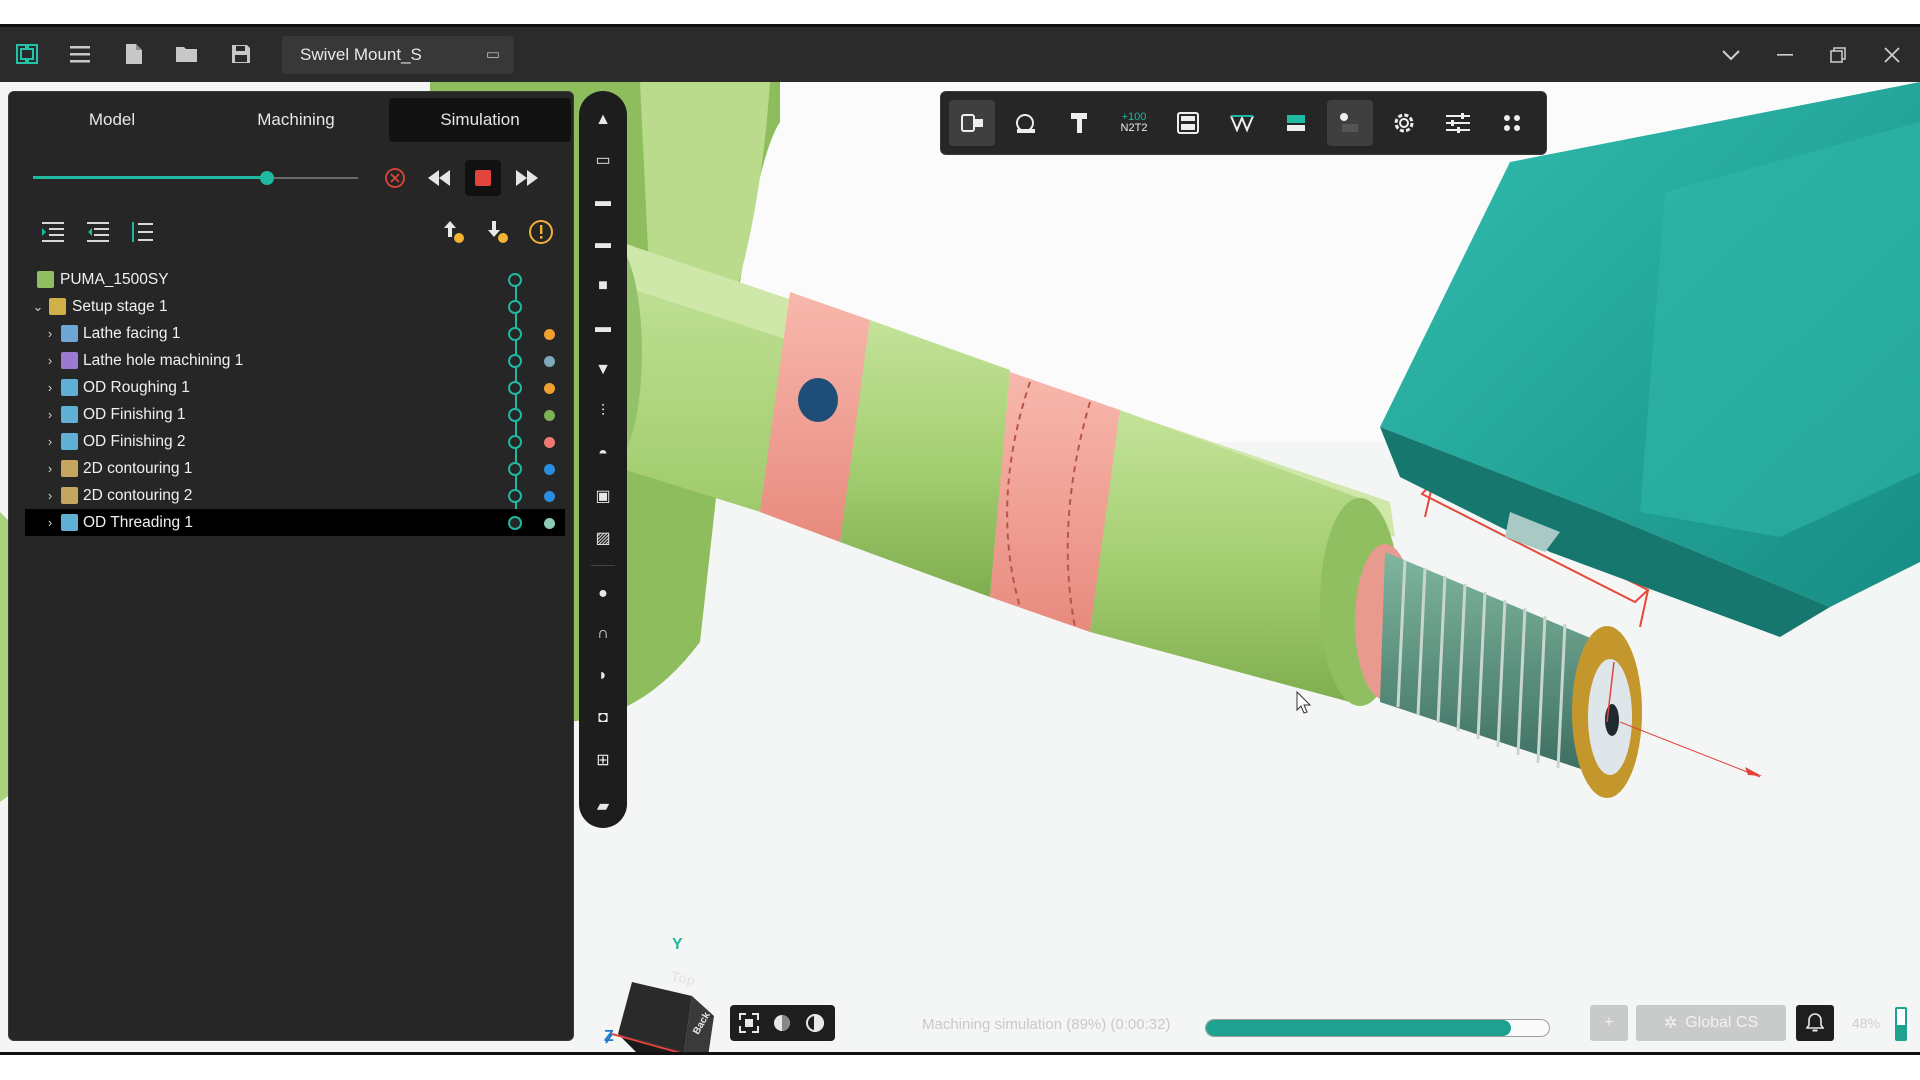 The image size is (1920, 1080). What do you see at coordinates (295, 522) in the screenshot?
I see `tree-row-operation: › OD Threading 1` at bounding box center [295, 522].